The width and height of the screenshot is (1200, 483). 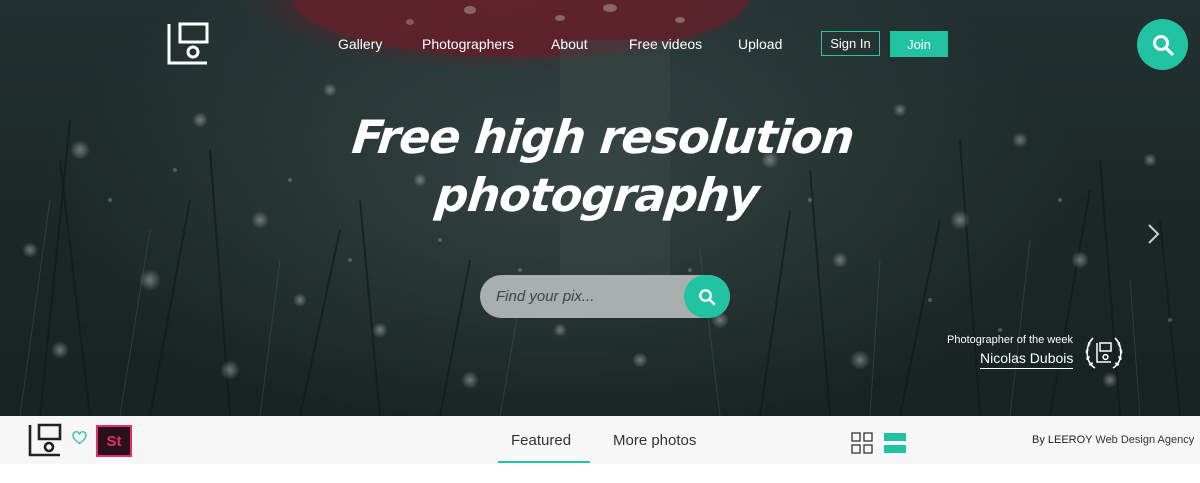 I want to click on top-search-button, so click(x=1162, y=44).